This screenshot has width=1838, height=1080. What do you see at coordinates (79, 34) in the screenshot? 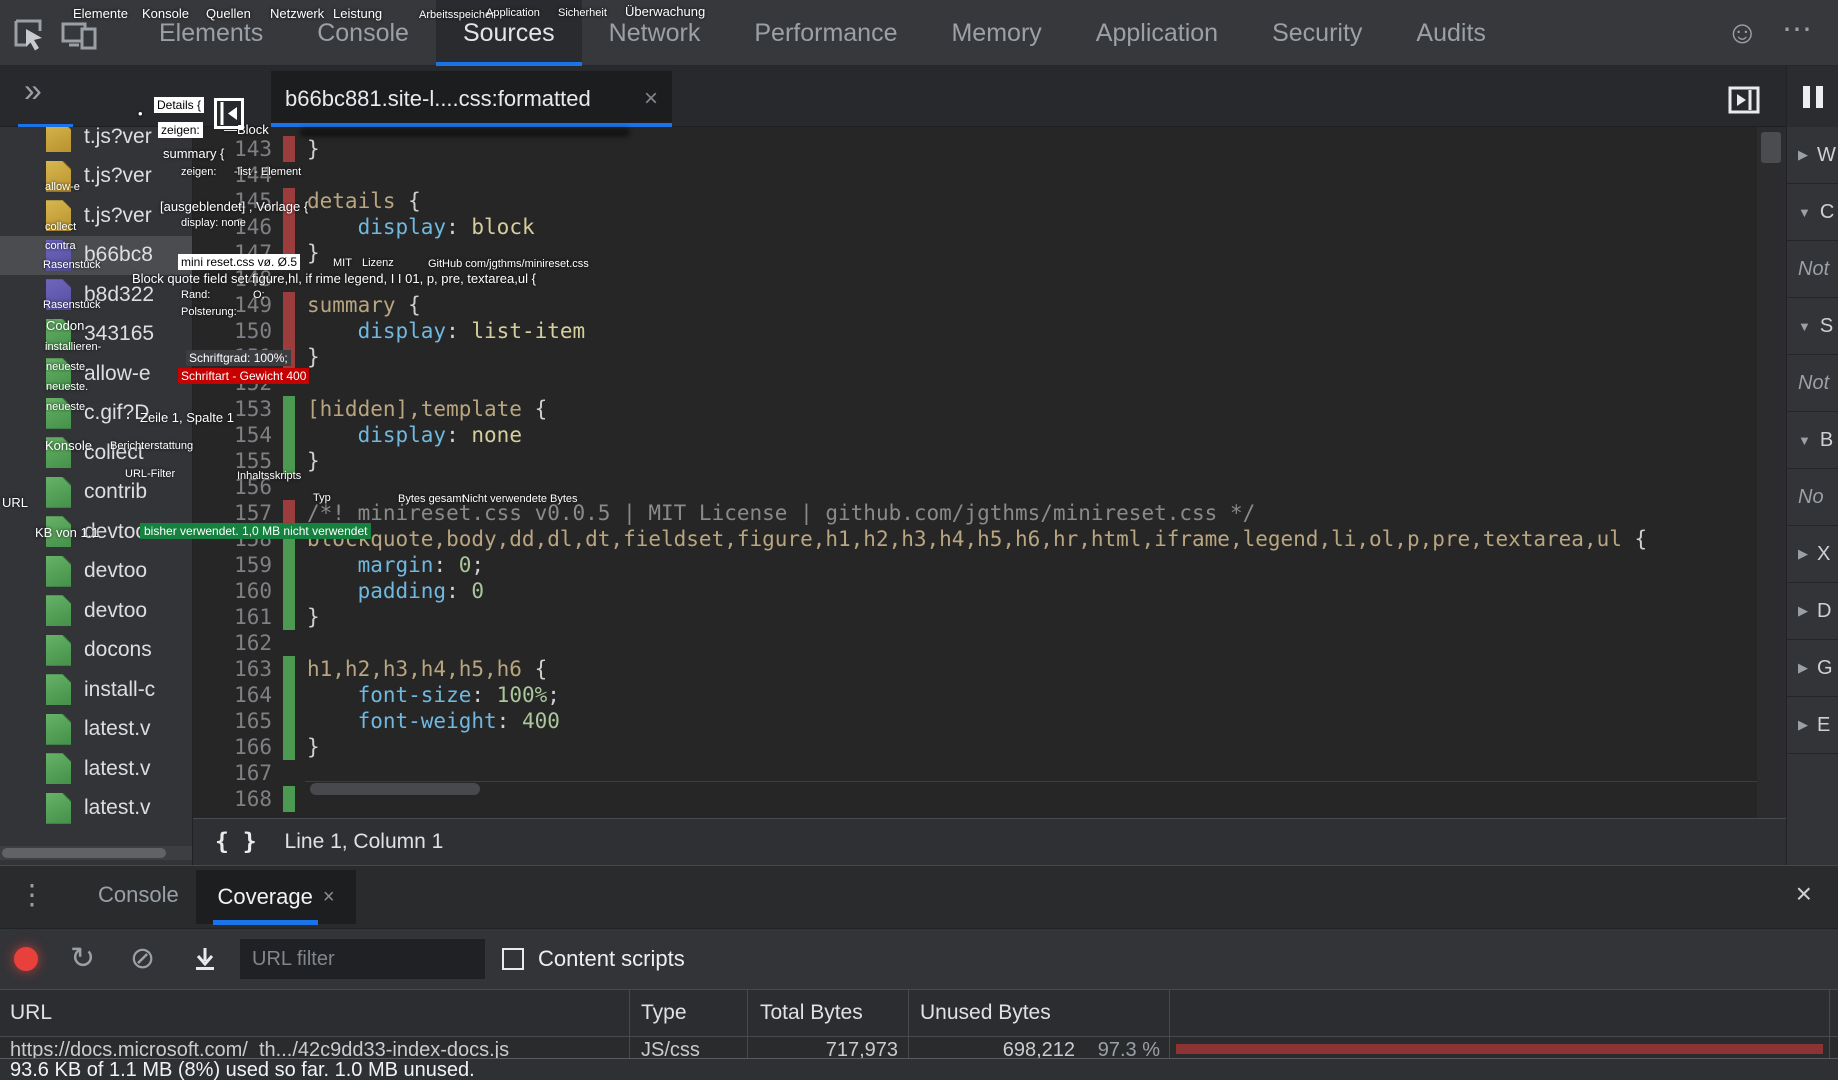
I see `device-toolbar-icon` at bounding box center [79, 34].